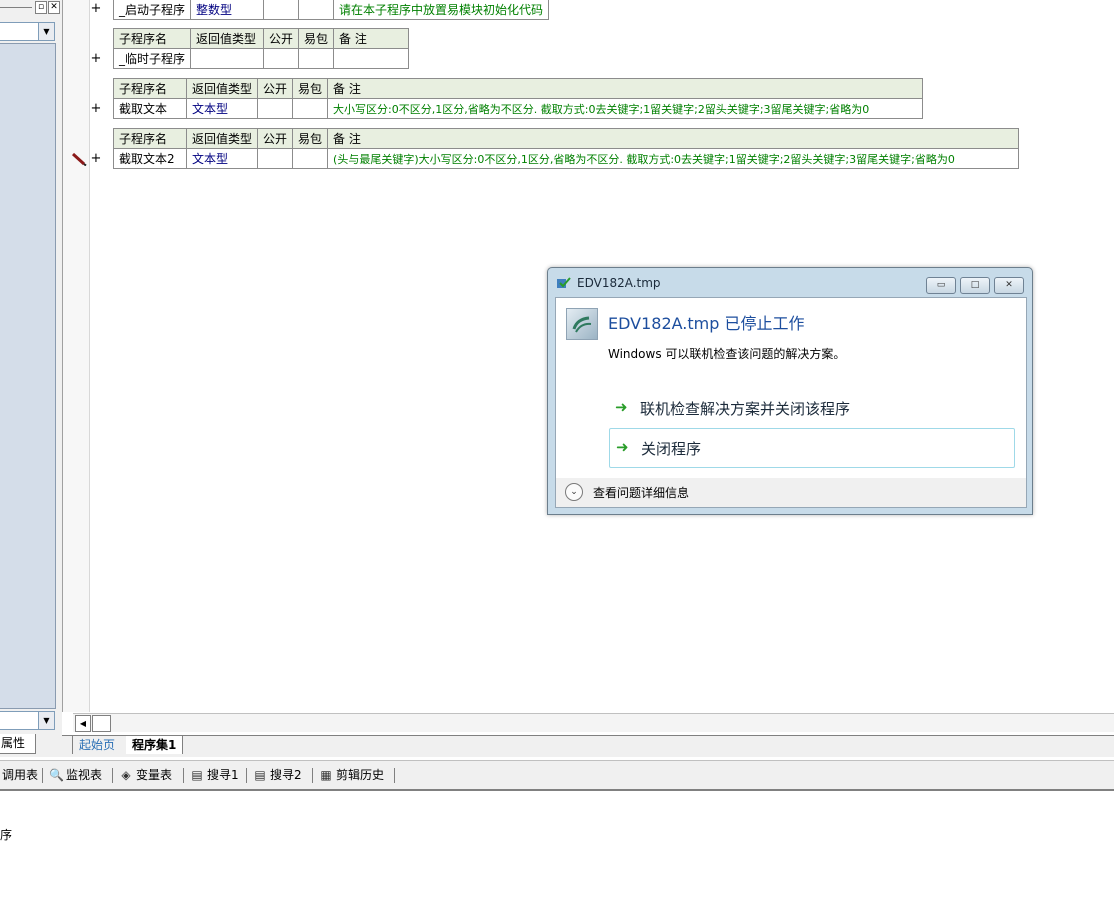 Image resolution: width=1114 pixels, height=915 pixels. I want to click on subroutine-name: _启动子程序, so click(152, 10).